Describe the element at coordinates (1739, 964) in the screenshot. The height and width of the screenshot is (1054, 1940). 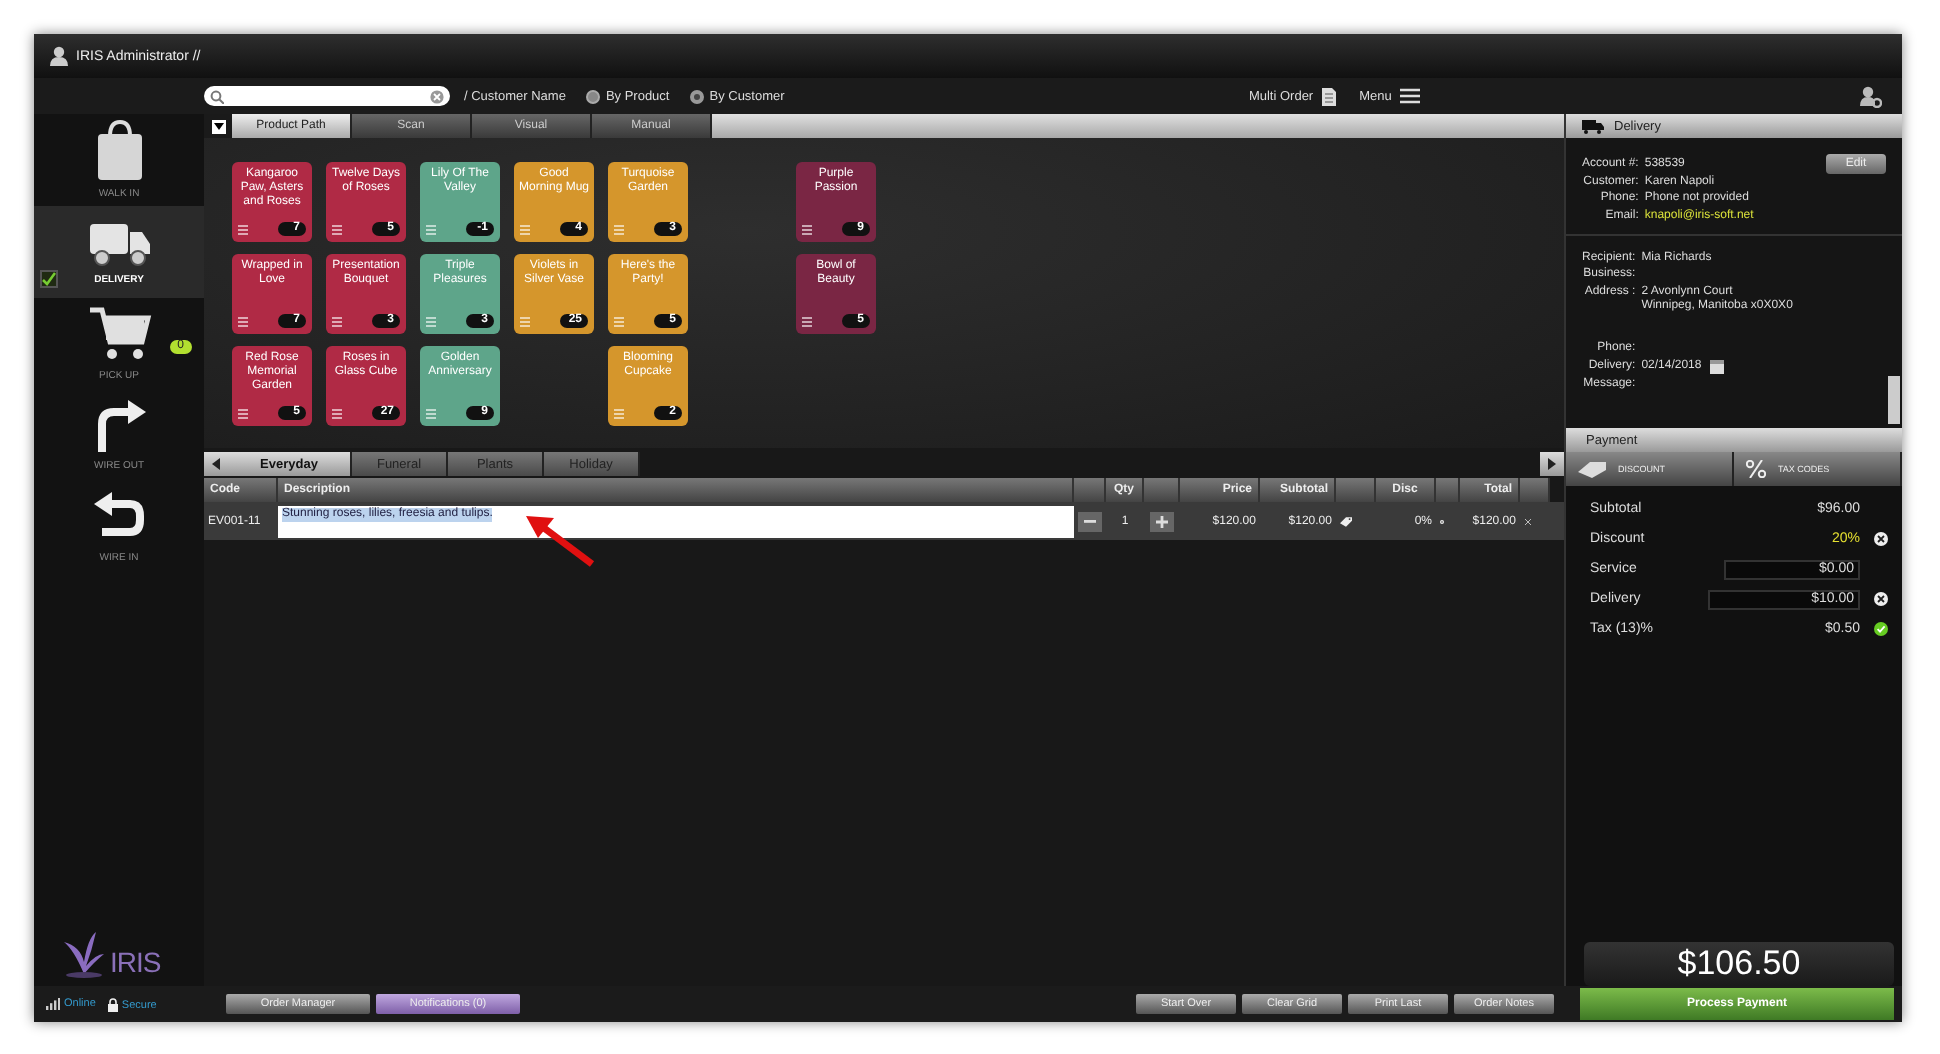
I see `order-total: $106.50` at that location.